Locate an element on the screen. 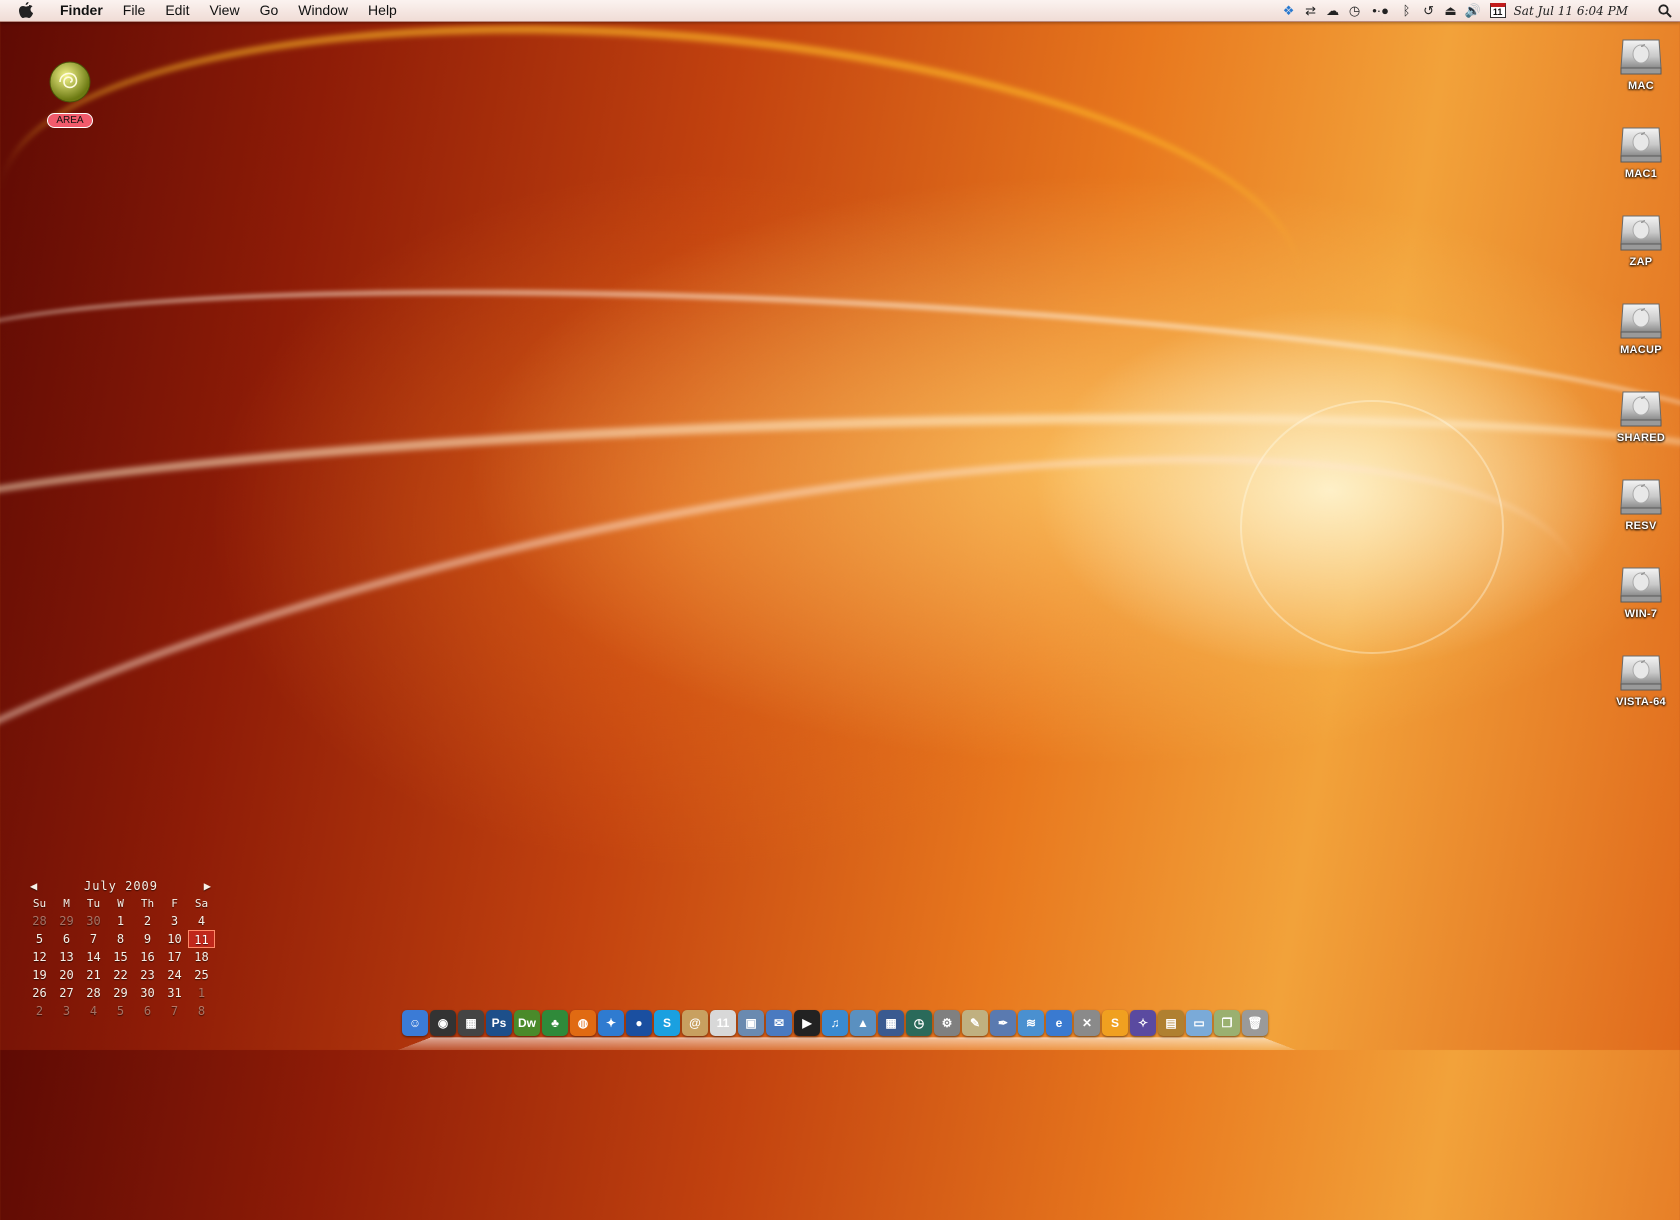 The height and width of the screenshot is (1220, 1680). menu-view: View is located at coordinates (224, 10).